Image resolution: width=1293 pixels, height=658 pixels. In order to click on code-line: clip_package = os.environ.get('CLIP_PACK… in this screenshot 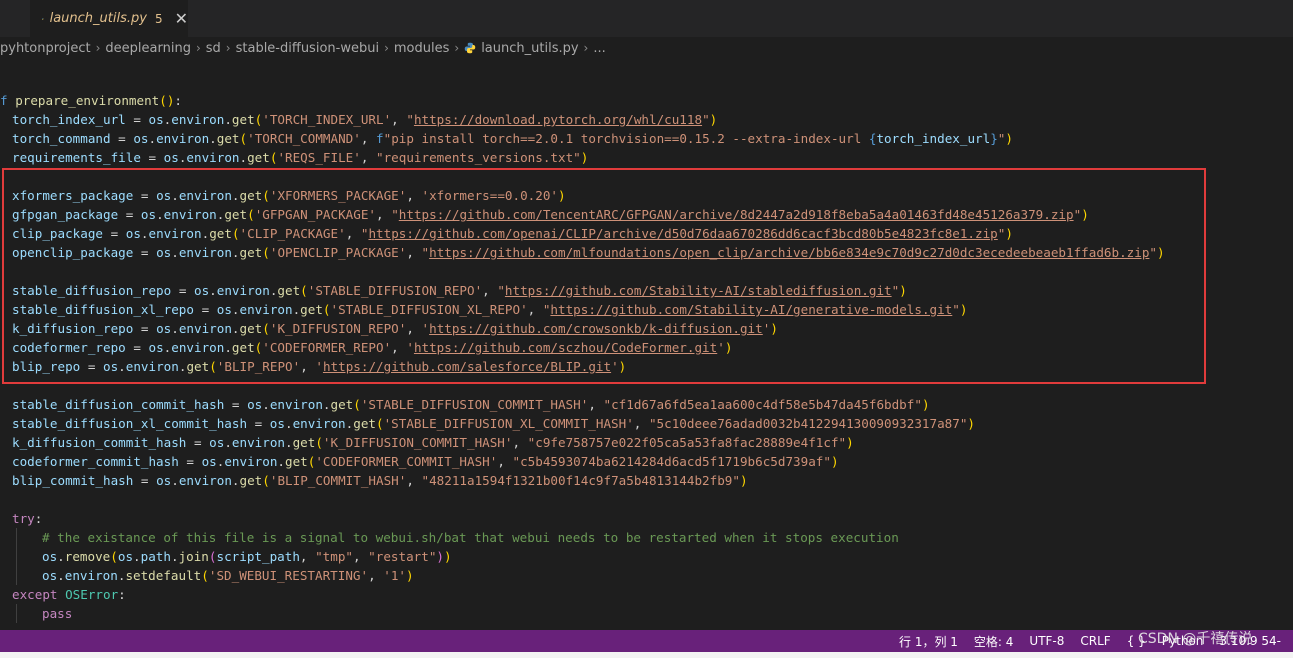, I will do `click(512, 233)`.